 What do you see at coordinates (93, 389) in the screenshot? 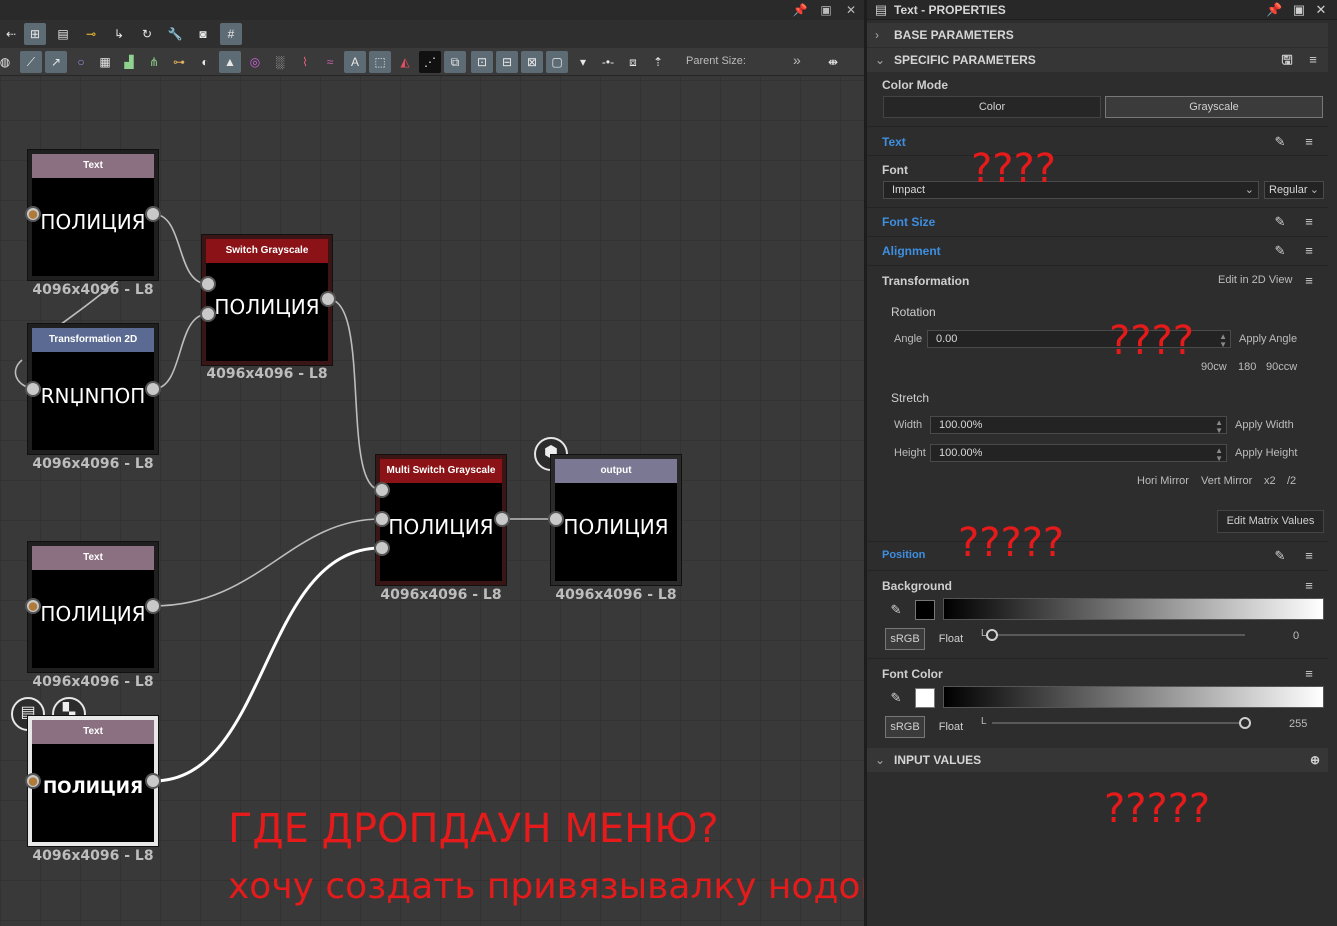
I see `transformation-2d-node: Transformation 2D RNЏNΠOΠ` at bounding box center [93, 389].